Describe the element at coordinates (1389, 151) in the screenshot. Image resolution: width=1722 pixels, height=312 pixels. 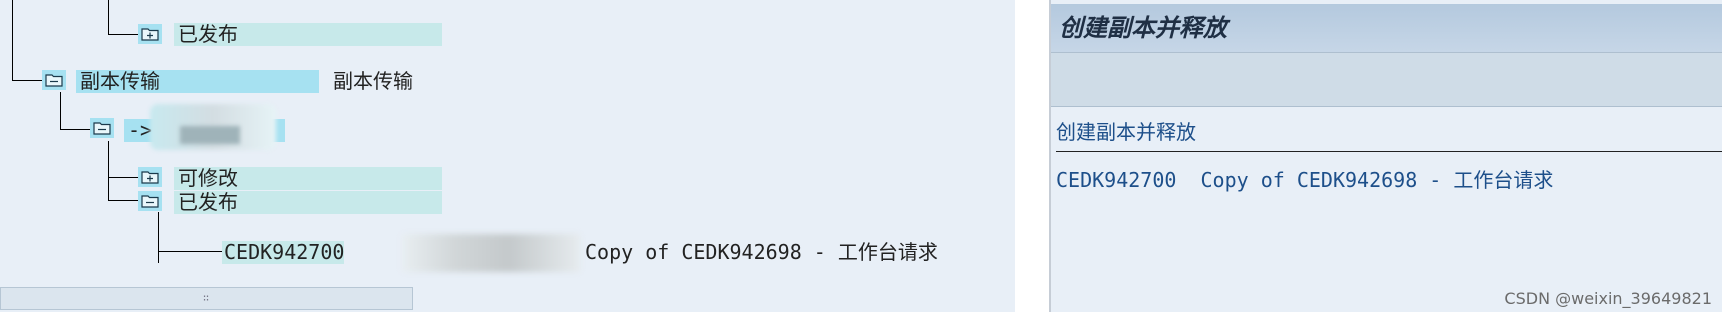
I see `section-divider` at that location.